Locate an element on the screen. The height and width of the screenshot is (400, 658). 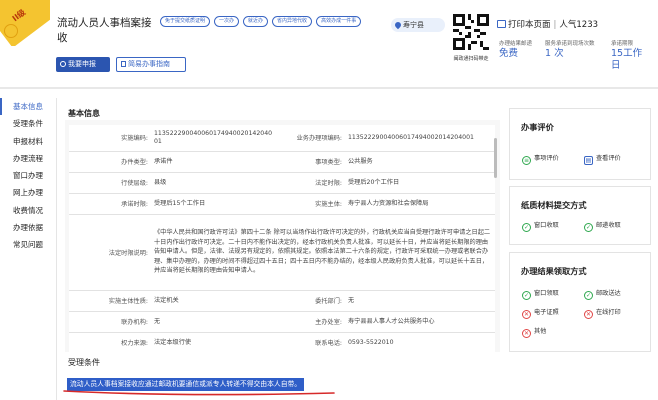
apply-button: 我要申报 is located at coordinates (83, 64).